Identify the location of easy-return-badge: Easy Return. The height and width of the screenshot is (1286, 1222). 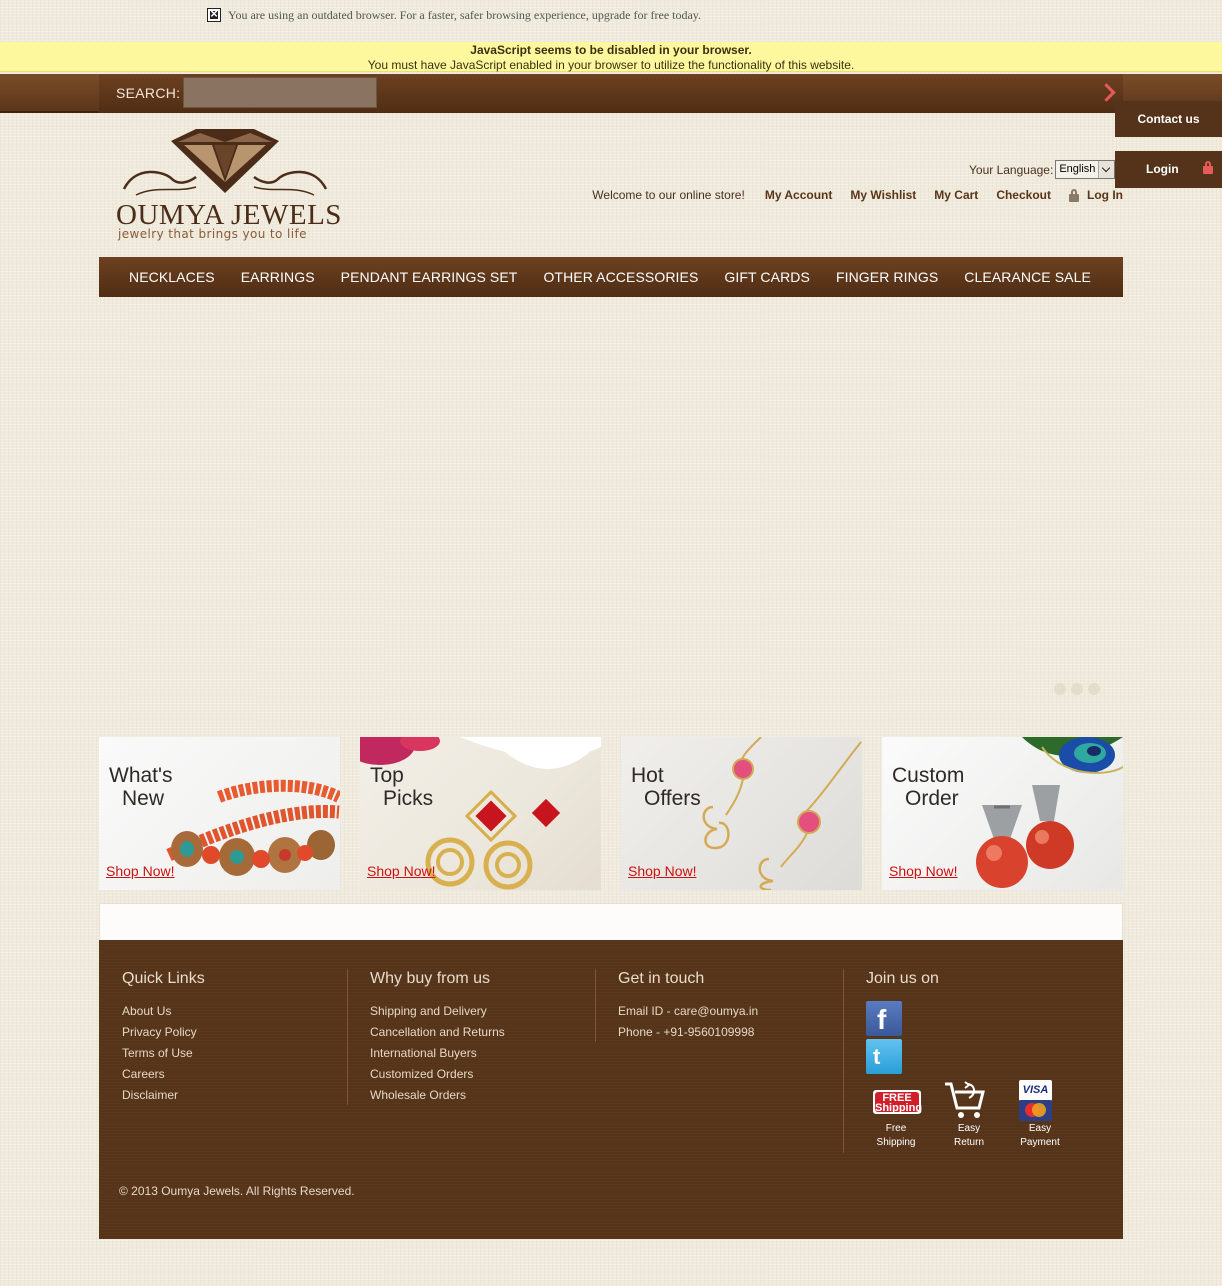
(965, 1114).